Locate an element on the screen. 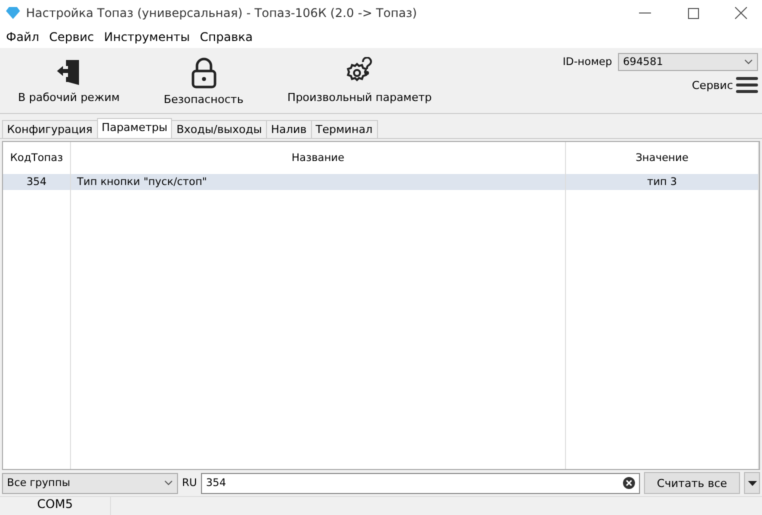 This screenshot has width=762, height=515. table-cell: 354 is located at coordinates (37, 182).